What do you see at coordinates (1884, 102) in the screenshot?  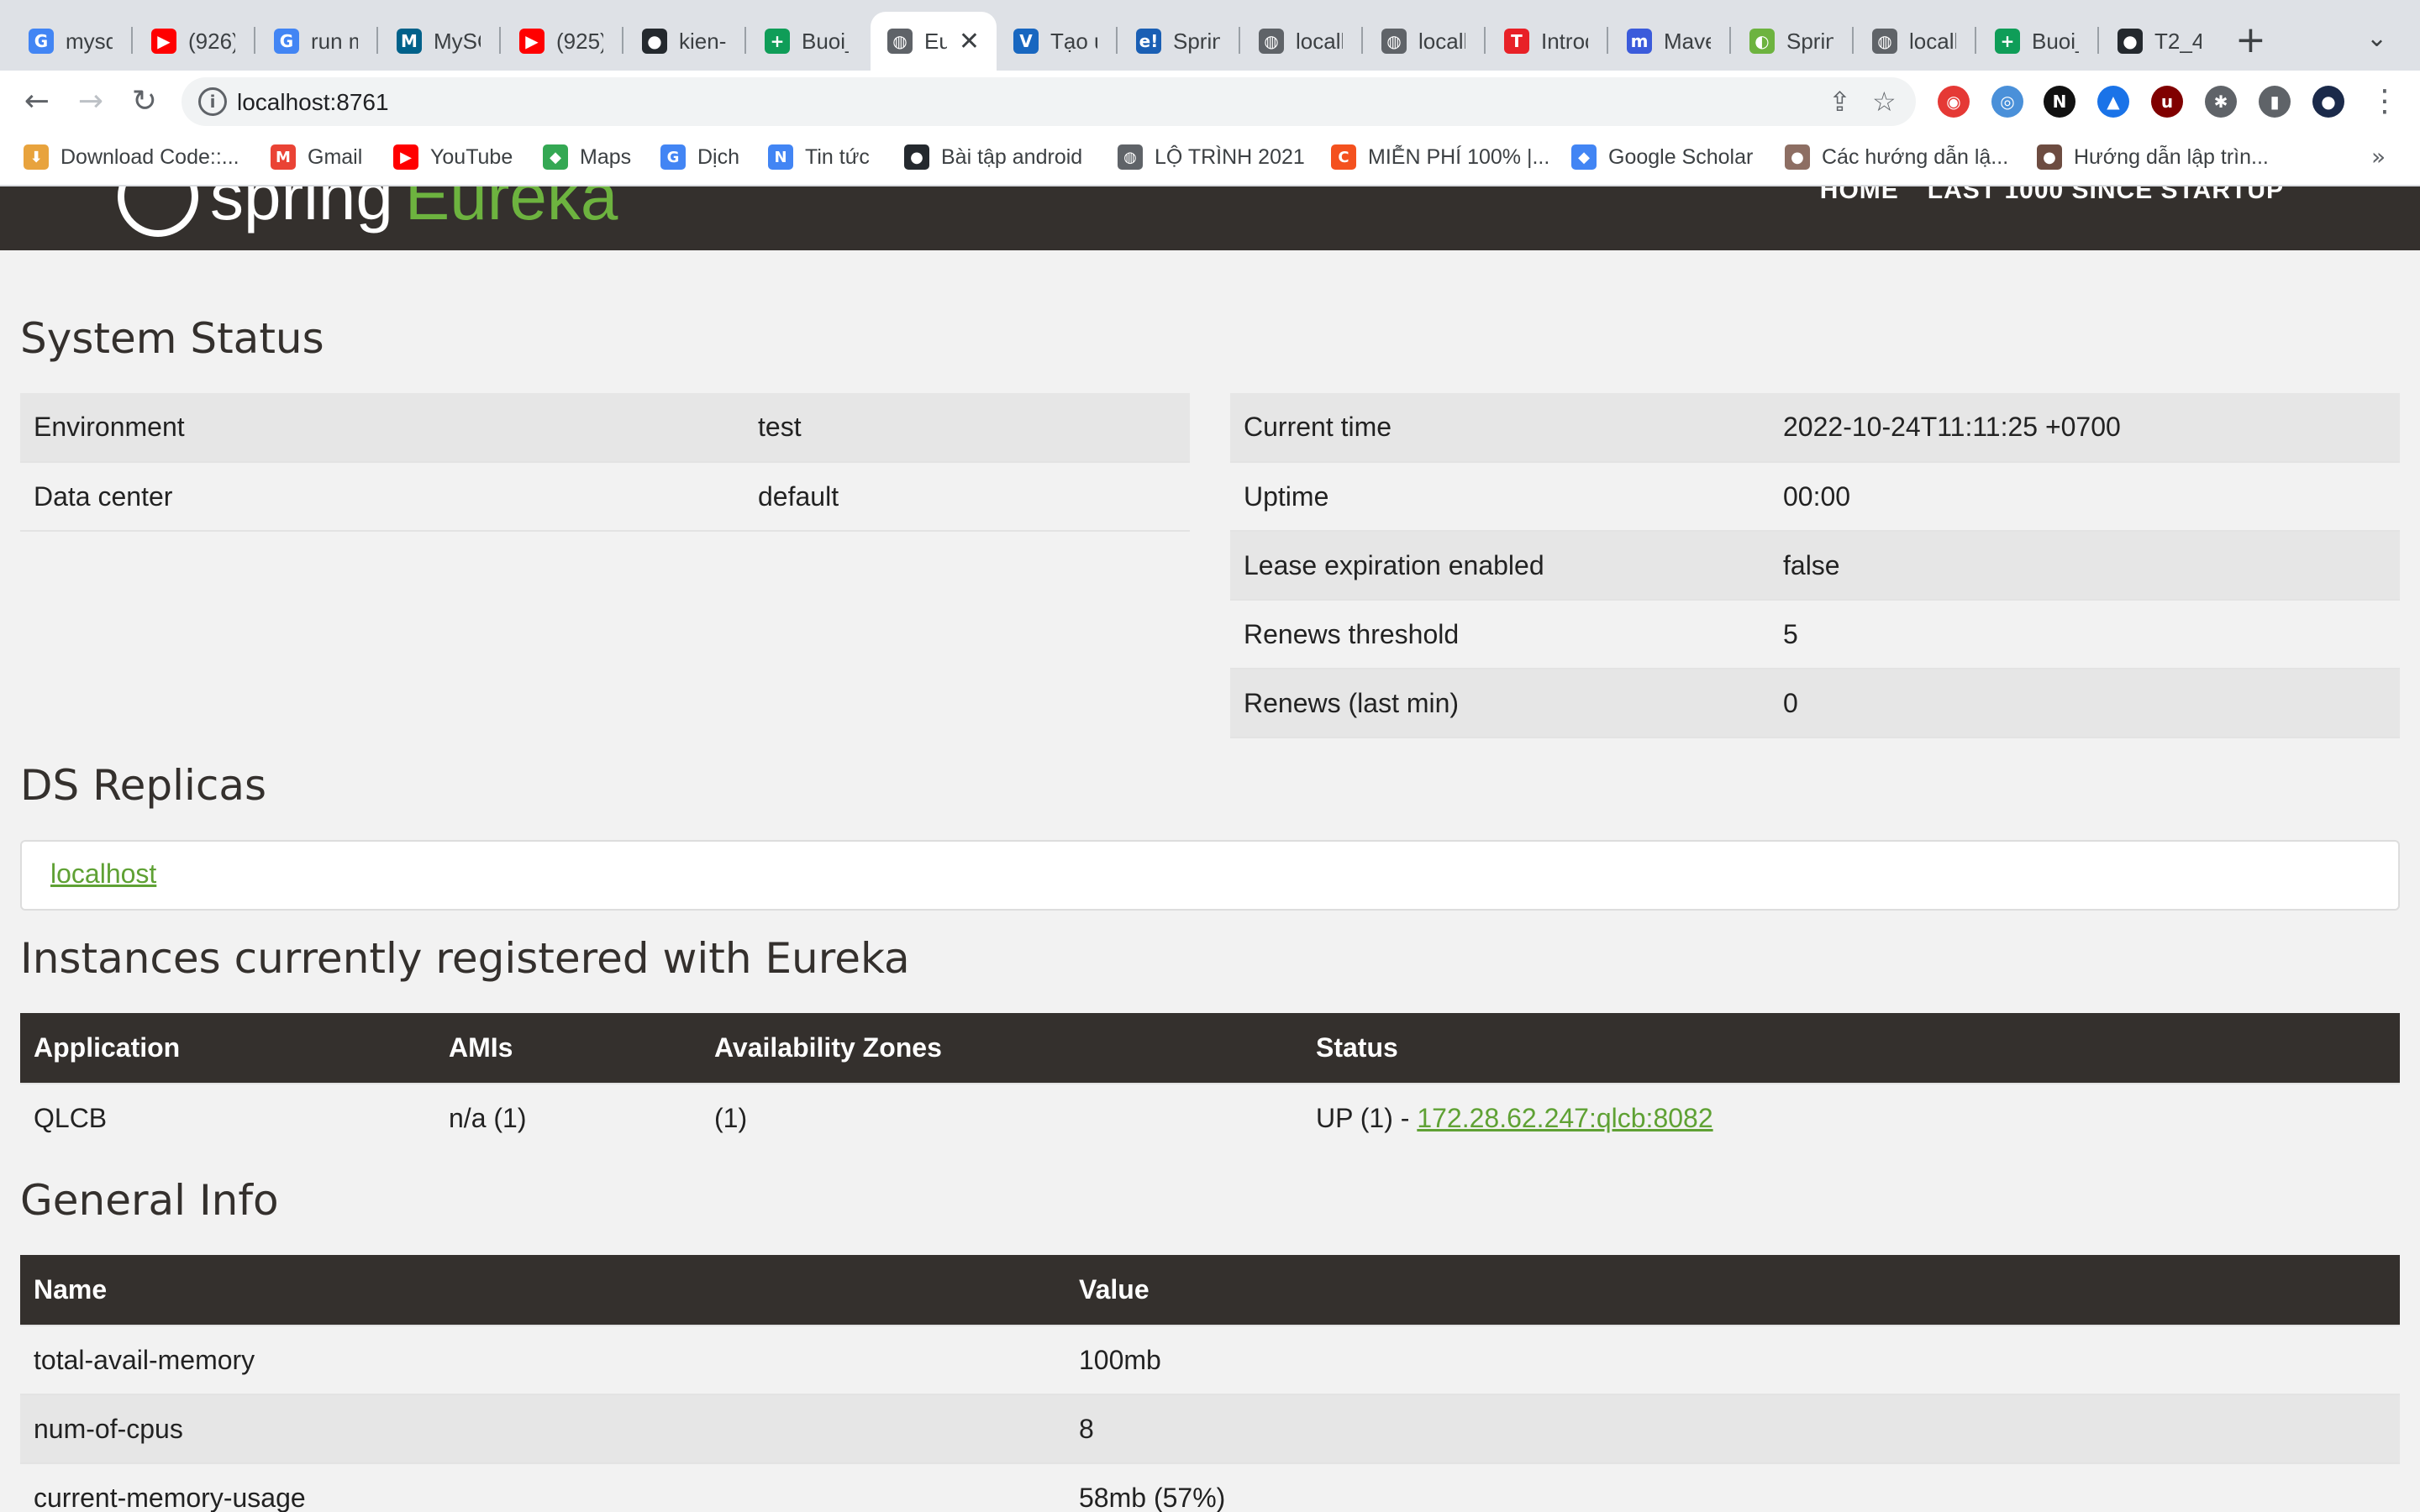 I see `bookmark-star-icon: ☆` at bounding box center [1884, 102].